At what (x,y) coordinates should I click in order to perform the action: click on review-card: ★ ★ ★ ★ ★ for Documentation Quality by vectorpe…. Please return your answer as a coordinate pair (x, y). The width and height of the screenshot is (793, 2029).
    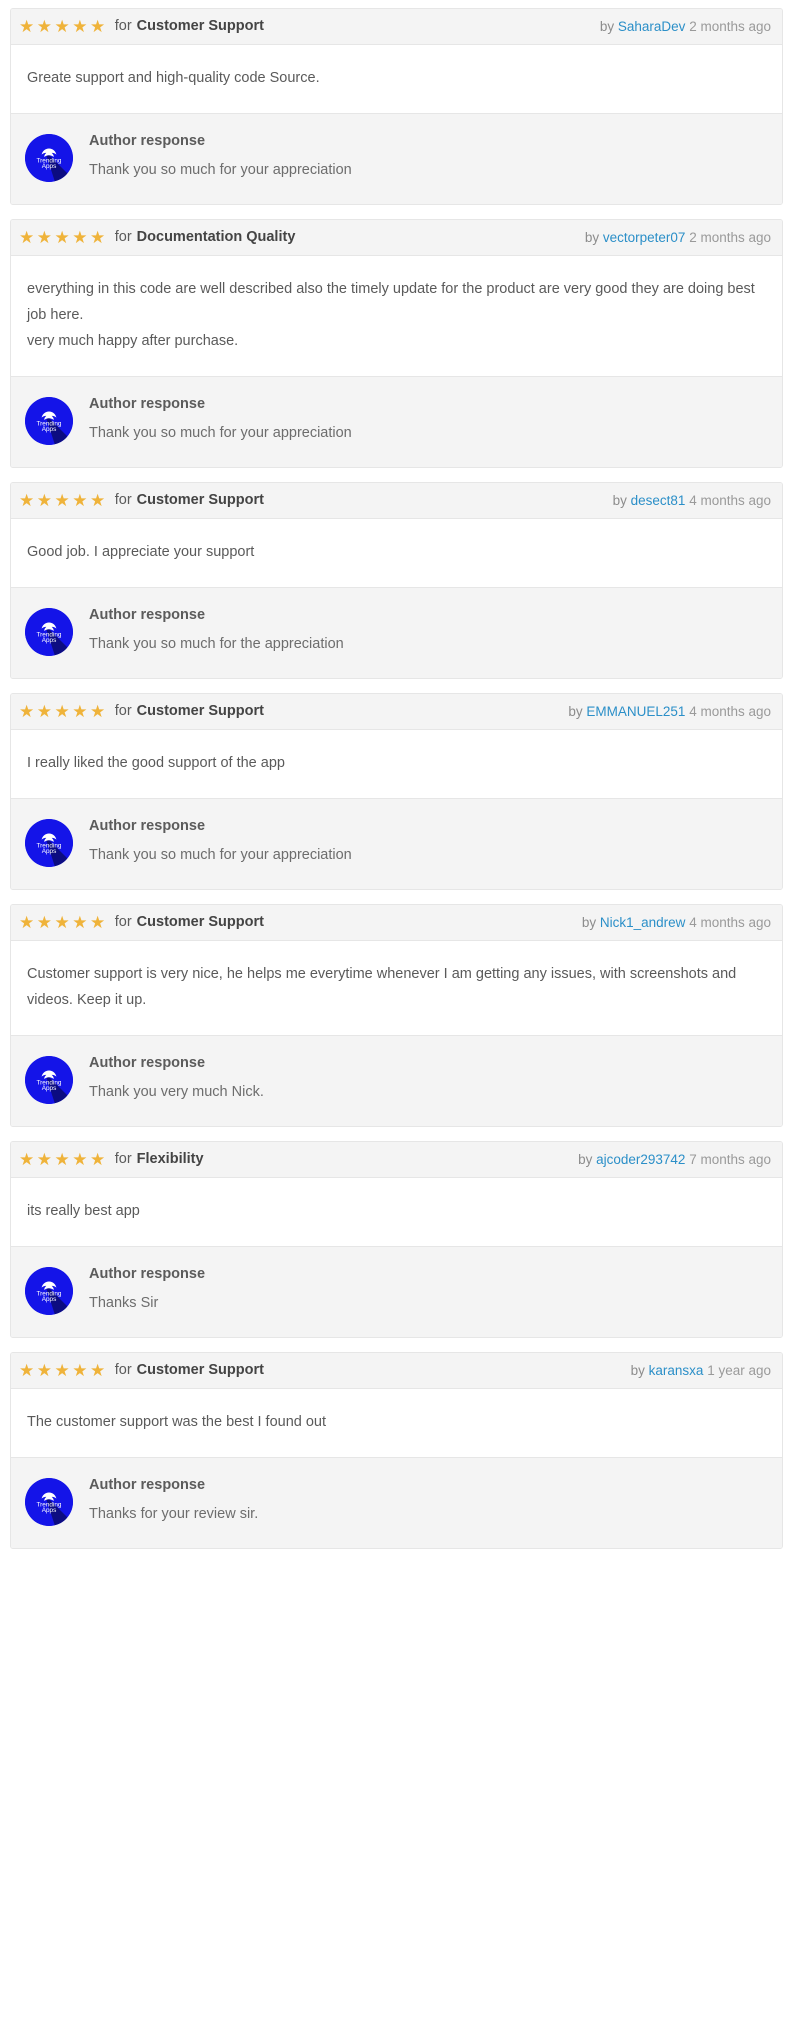
    Looking at the image, I should click on (396, 343).